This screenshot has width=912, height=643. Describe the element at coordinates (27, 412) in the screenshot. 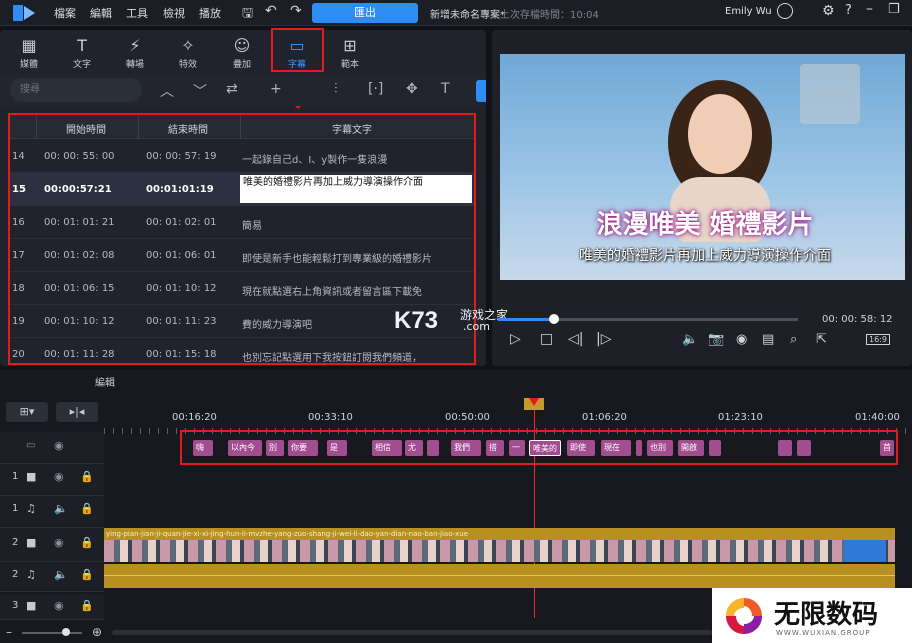

I see `track-manager-button: ⊞▾` at that location.